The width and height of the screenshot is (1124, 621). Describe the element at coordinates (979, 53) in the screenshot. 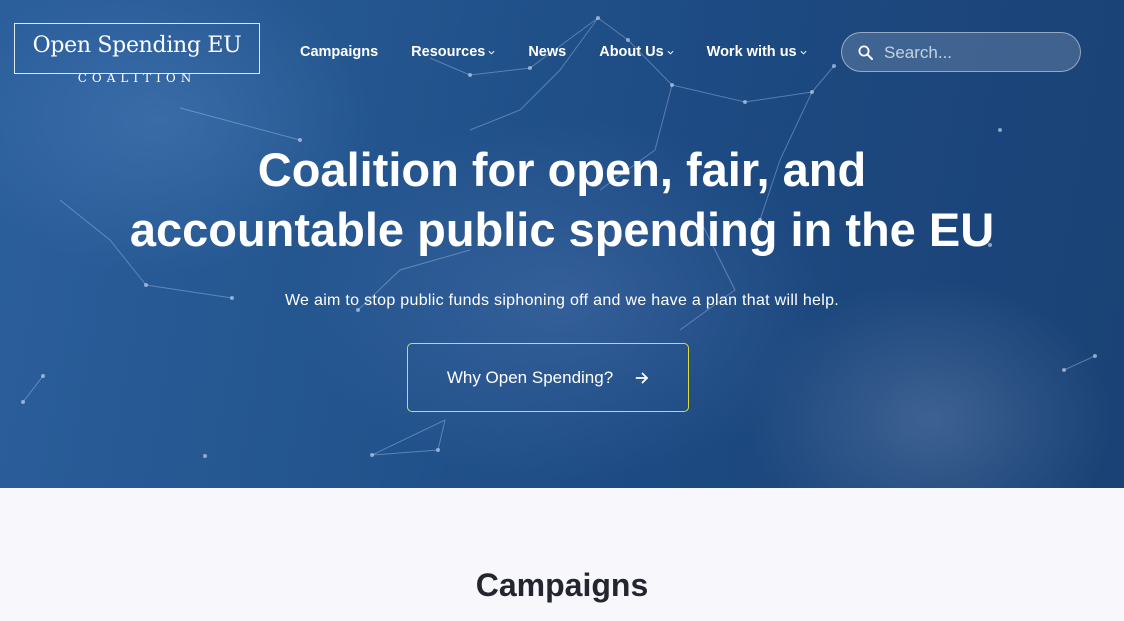

I see `search-input` at that location.